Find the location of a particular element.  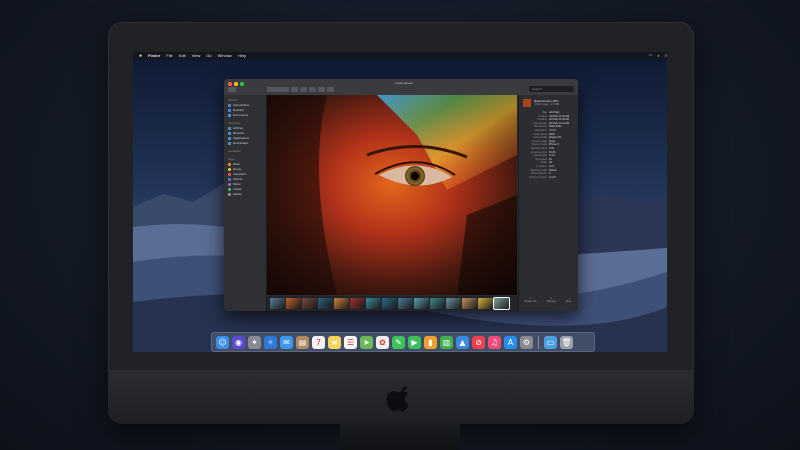

dock-separator is located at coordinates (538, 342).